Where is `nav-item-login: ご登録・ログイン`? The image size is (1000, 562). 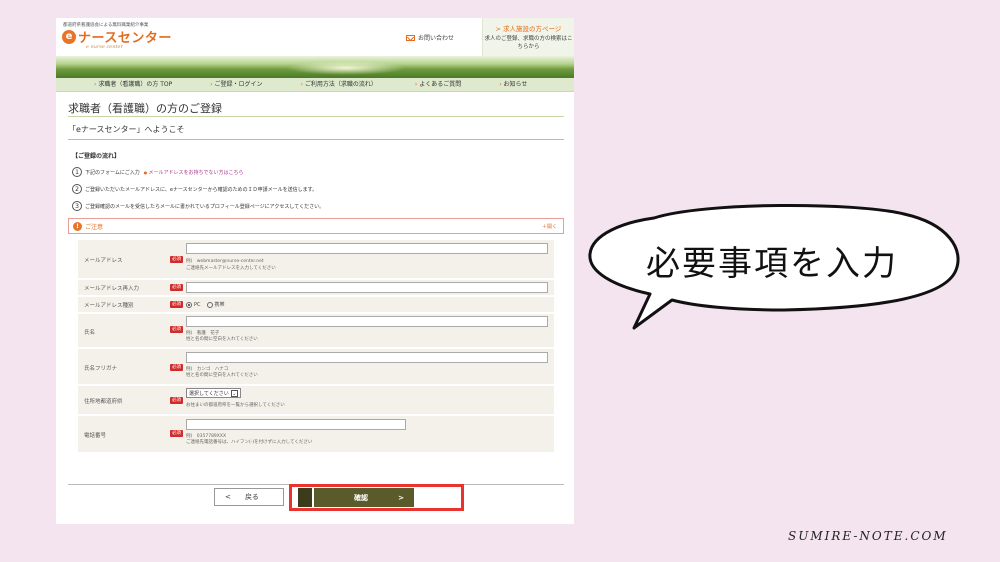
nav-item-login: ご登録・ログイン is located at coordinates (217, 84).